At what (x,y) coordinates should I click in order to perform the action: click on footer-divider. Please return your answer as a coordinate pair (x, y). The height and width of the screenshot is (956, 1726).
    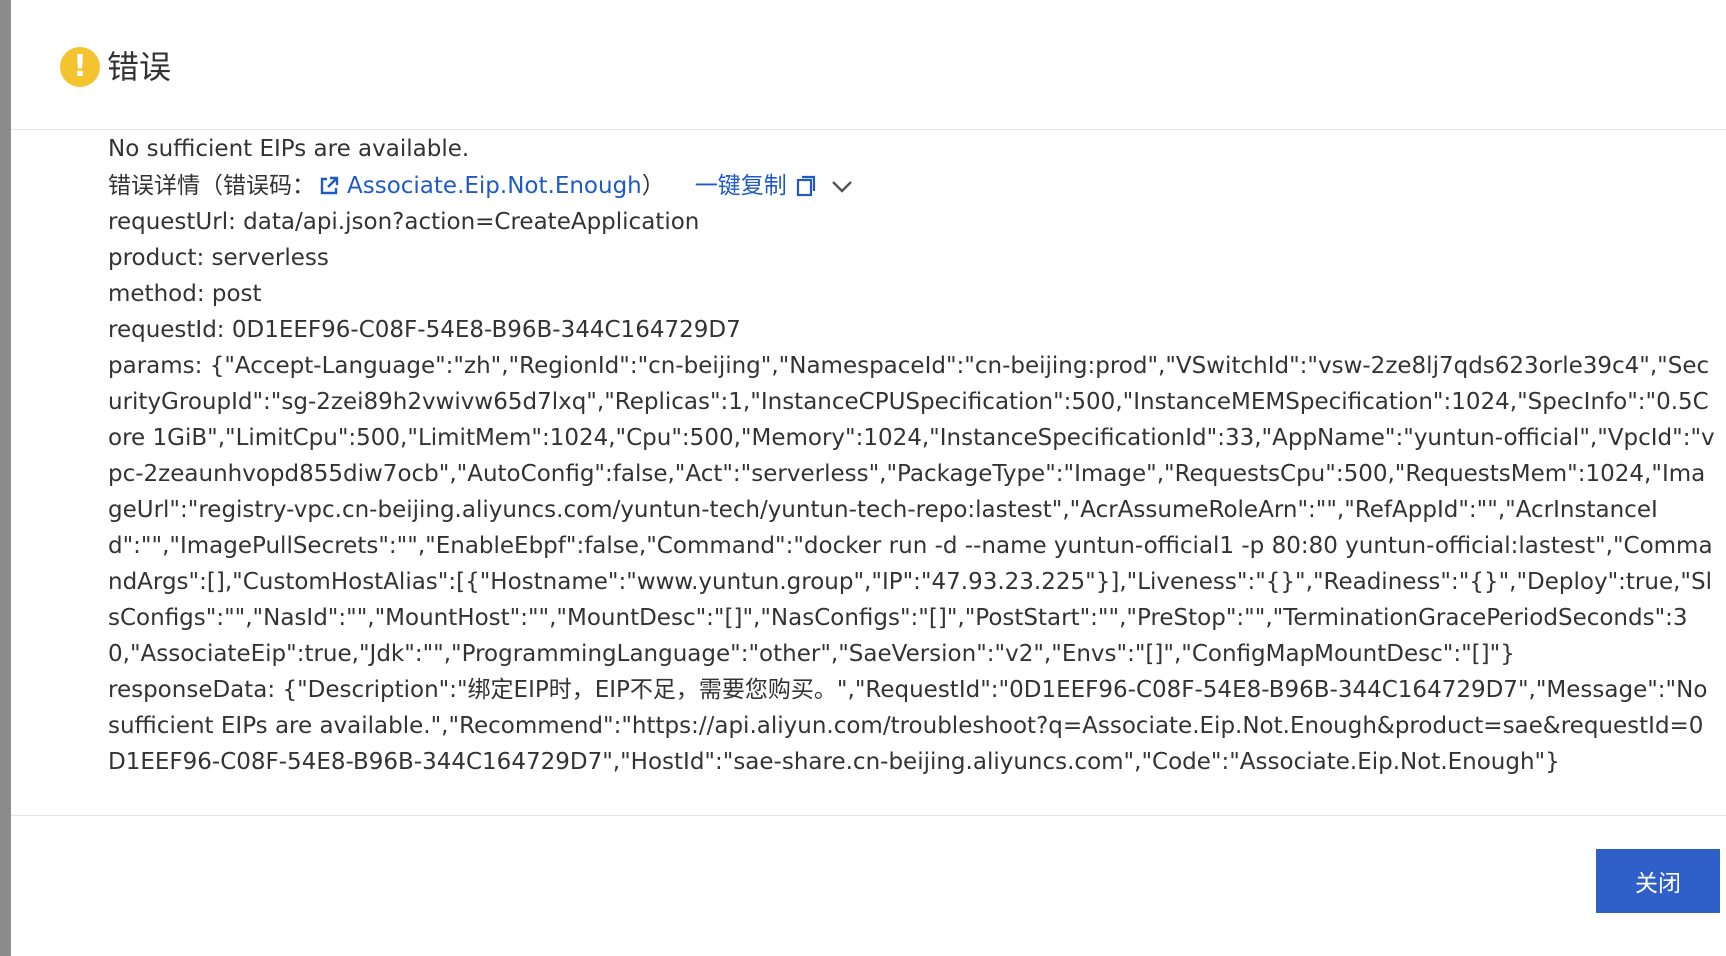
    Looking at the image, I should click on (868, 815).